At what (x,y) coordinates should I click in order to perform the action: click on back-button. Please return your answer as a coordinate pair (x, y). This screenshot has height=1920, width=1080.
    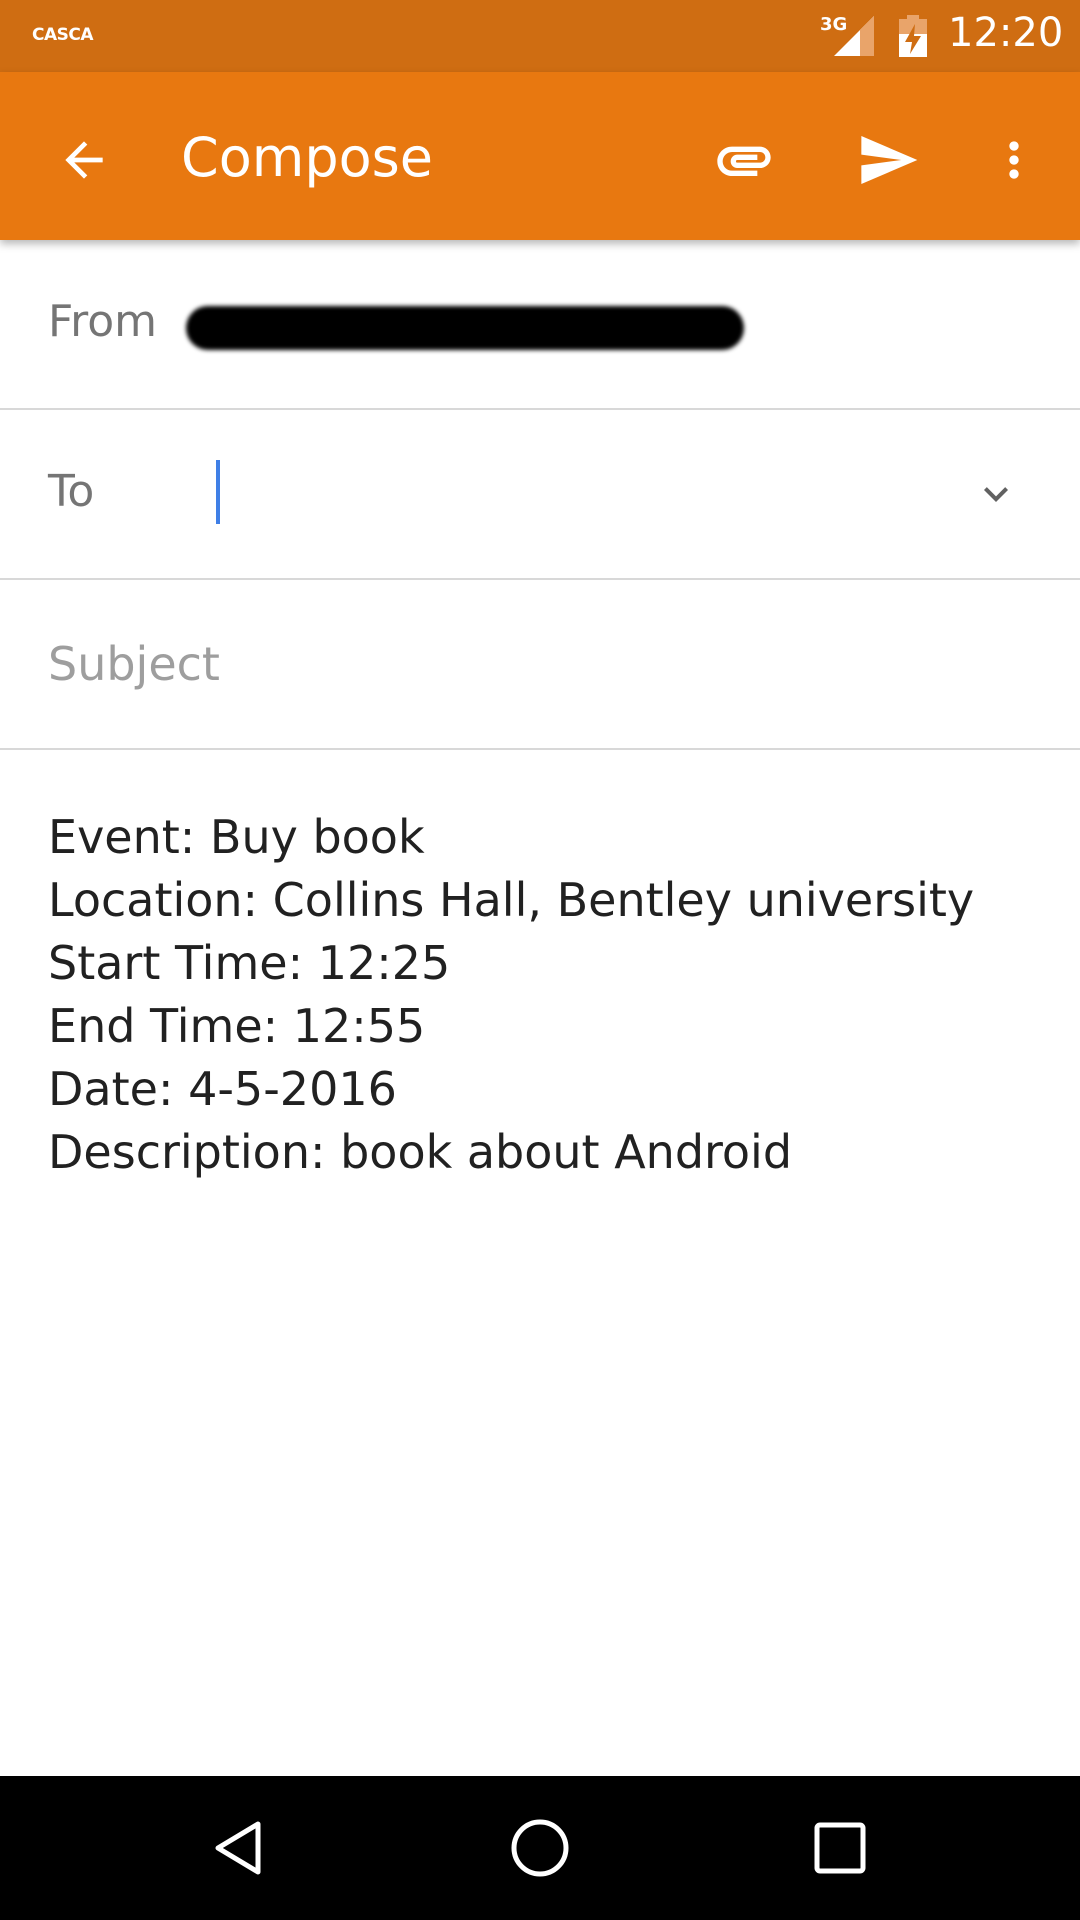
    Looking at the image, I should click on (84, 160).